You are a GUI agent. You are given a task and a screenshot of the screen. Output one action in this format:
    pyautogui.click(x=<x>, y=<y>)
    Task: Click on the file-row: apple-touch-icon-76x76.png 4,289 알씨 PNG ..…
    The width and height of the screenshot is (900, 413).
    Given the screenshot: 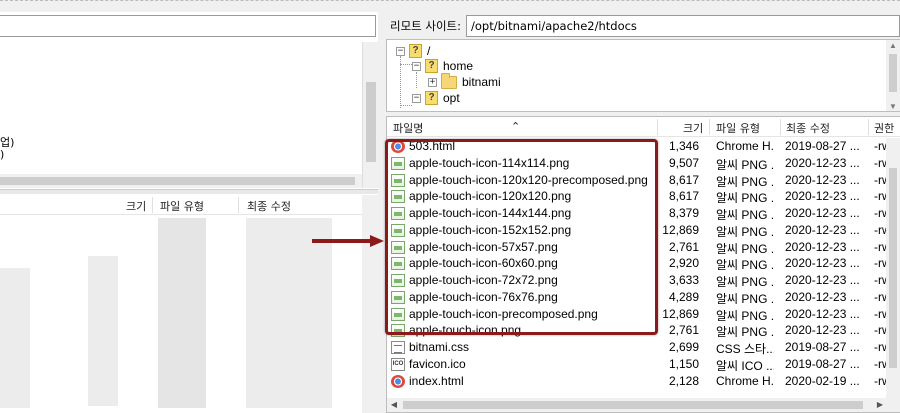 What is the action you would take?
    pyautogui.click(x=639, y=297)
    